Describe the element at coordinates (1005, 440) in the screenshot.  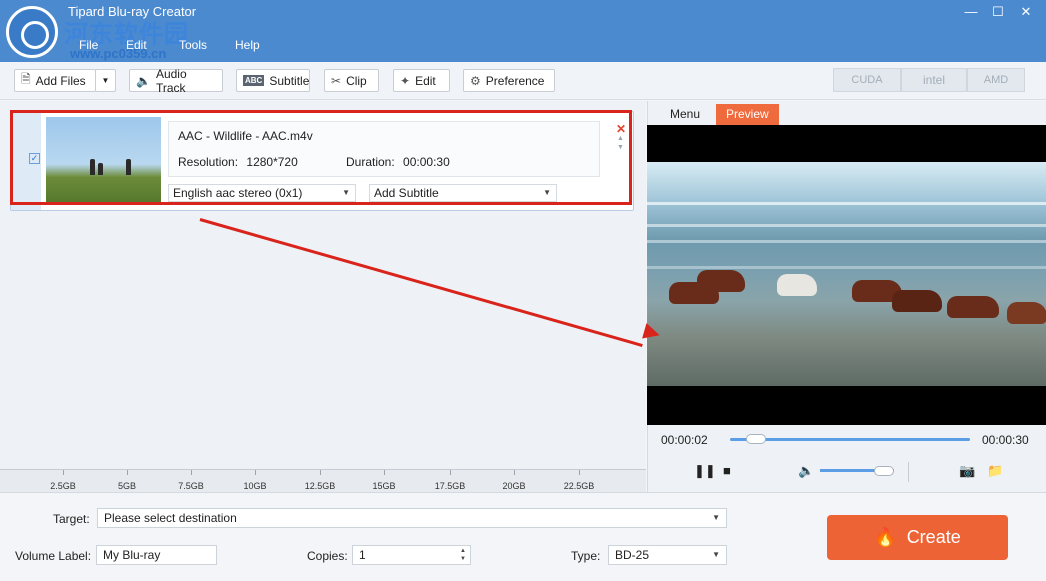
I see `total-time: 00:00:30` at that location.